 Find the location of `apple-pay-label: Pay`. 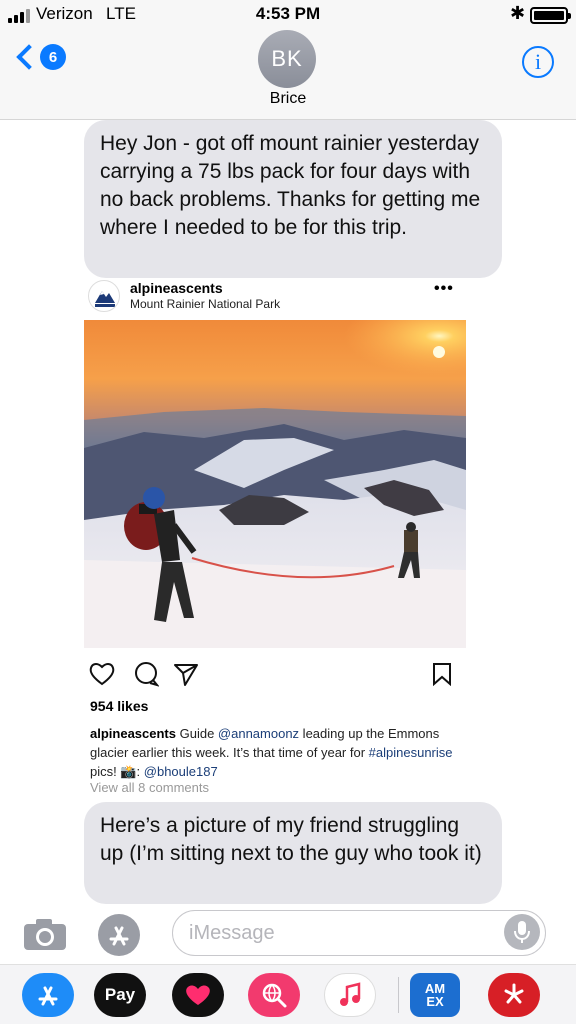

apple-pay-label: Pay is located at coordinates (120, 994).